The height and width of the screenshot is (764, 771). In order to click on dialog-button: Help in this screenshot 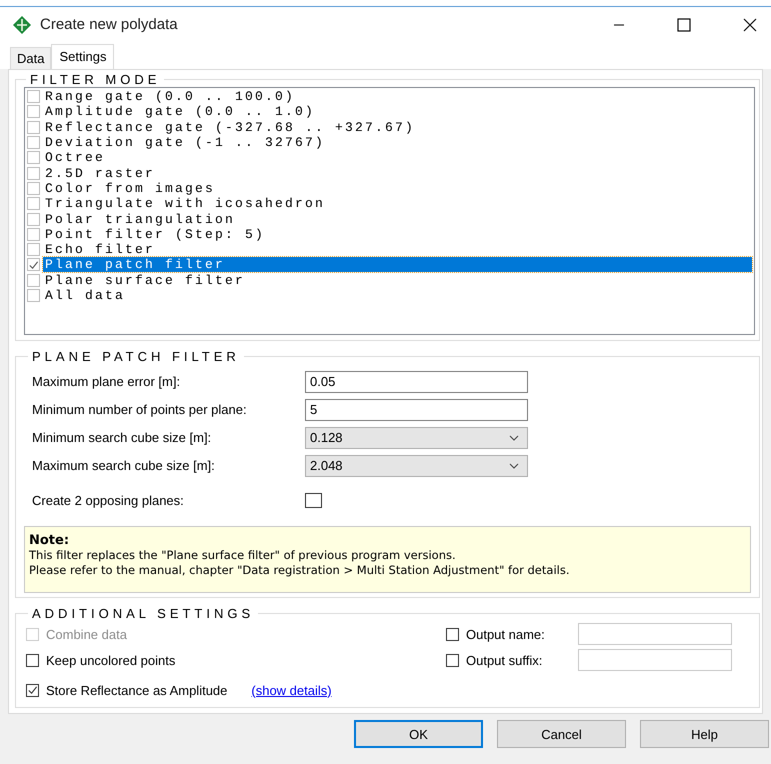, I will do `click(704, 734)`.